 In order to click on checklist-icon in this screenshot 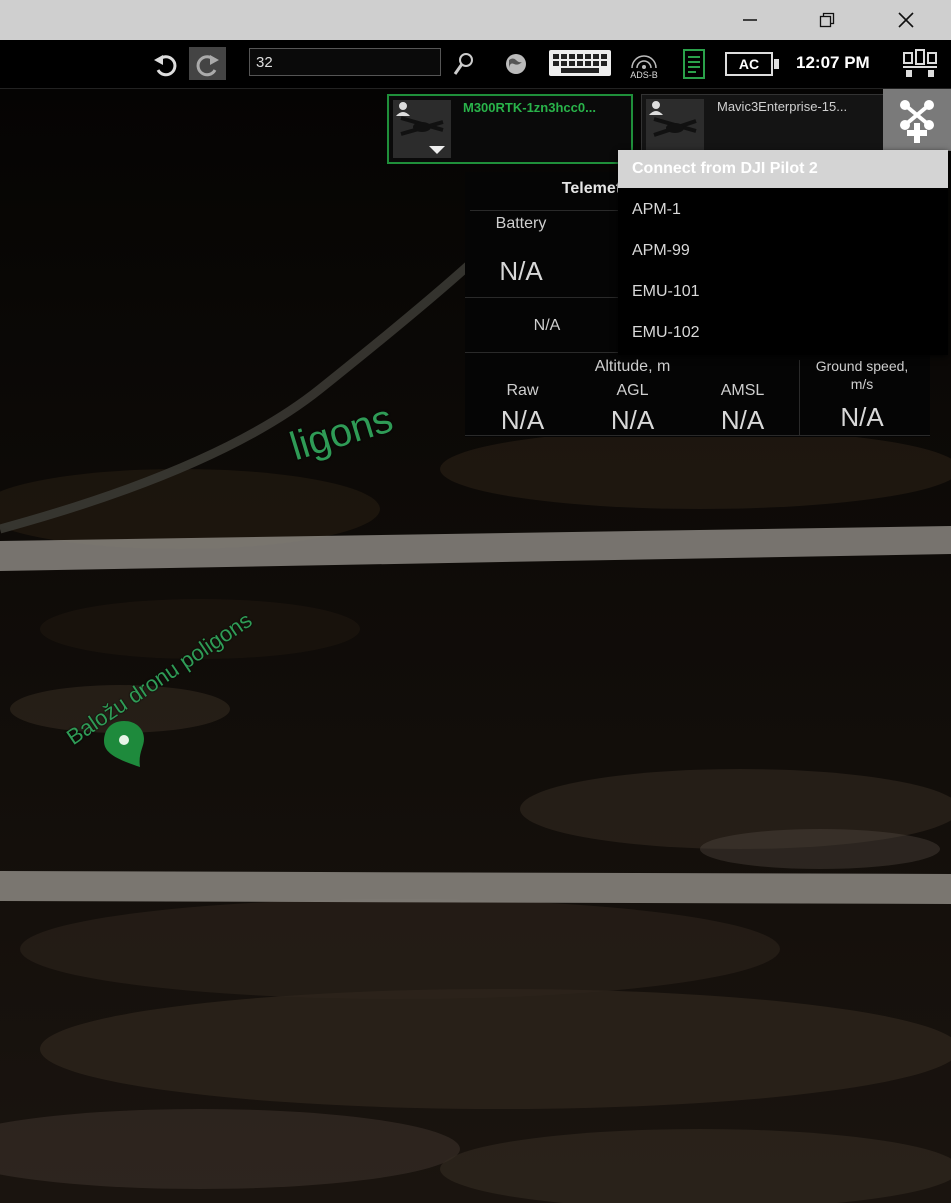, I will do `click(694, 64)`.